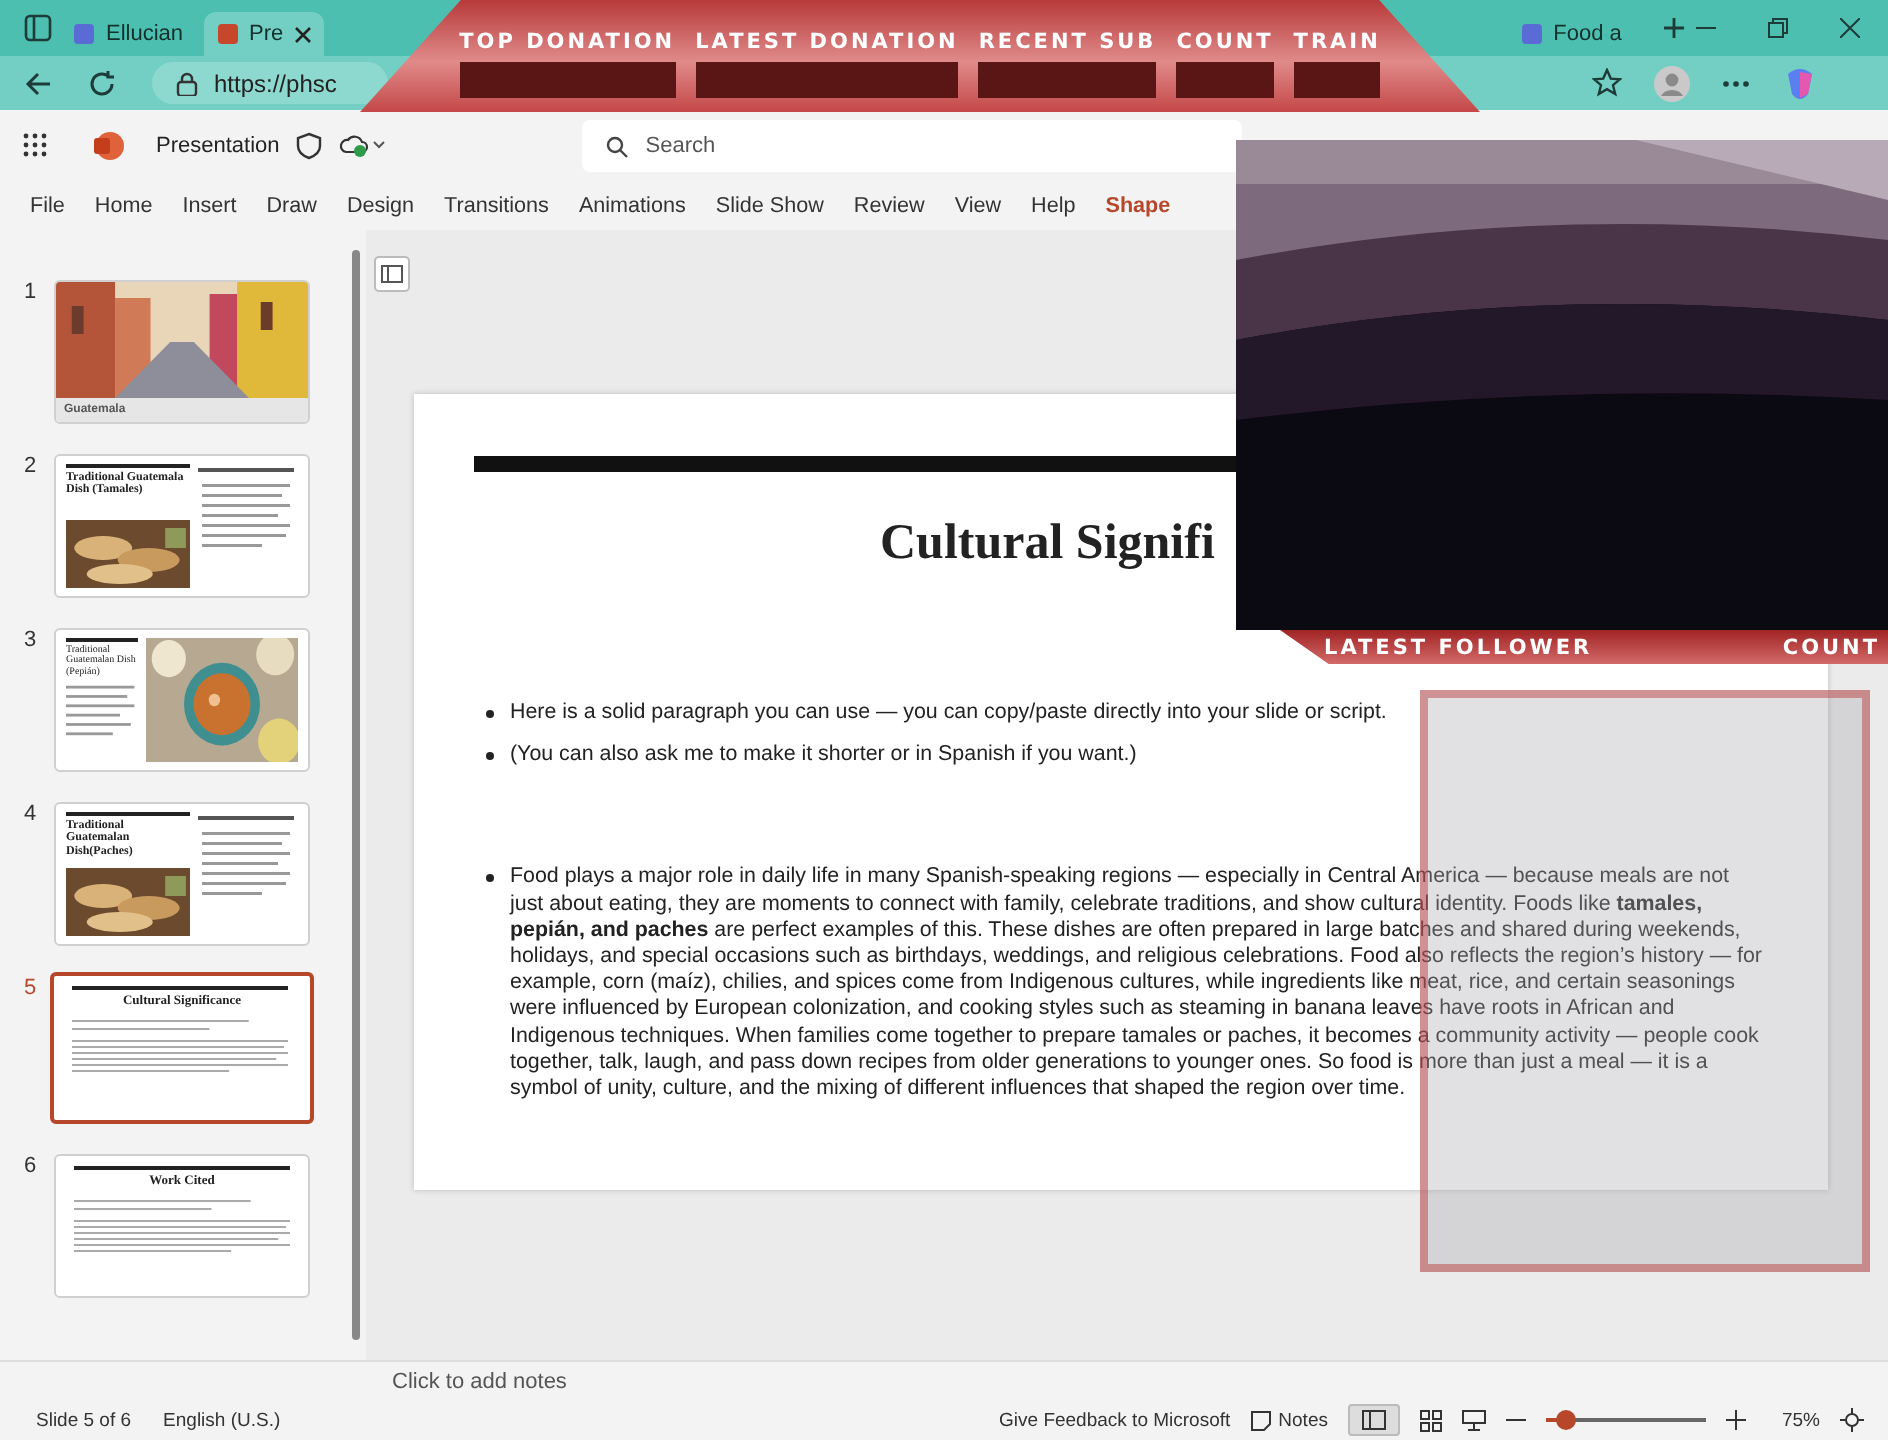 The height and width of the screenshot is (1440, 1888). Describe the element at coordinates (823, 755) in the screenshot. I see `bullet-text: (You can also ask me to make it shorter or in Spanish if you want.)` at that location.